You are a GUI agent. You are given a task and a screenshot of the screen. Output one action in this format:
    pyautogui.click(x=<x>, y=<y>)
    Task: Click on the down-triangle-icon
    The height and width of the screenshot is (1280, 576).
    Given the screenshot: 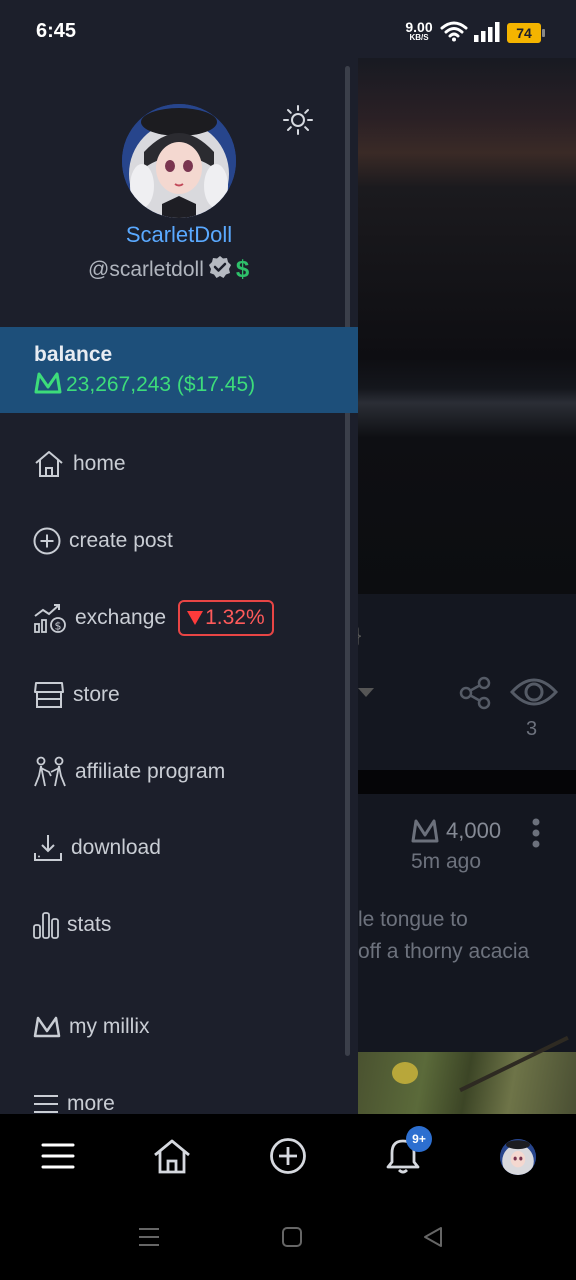 What is the action you would take?
    pyautogui.click(x=195, y=618)
    